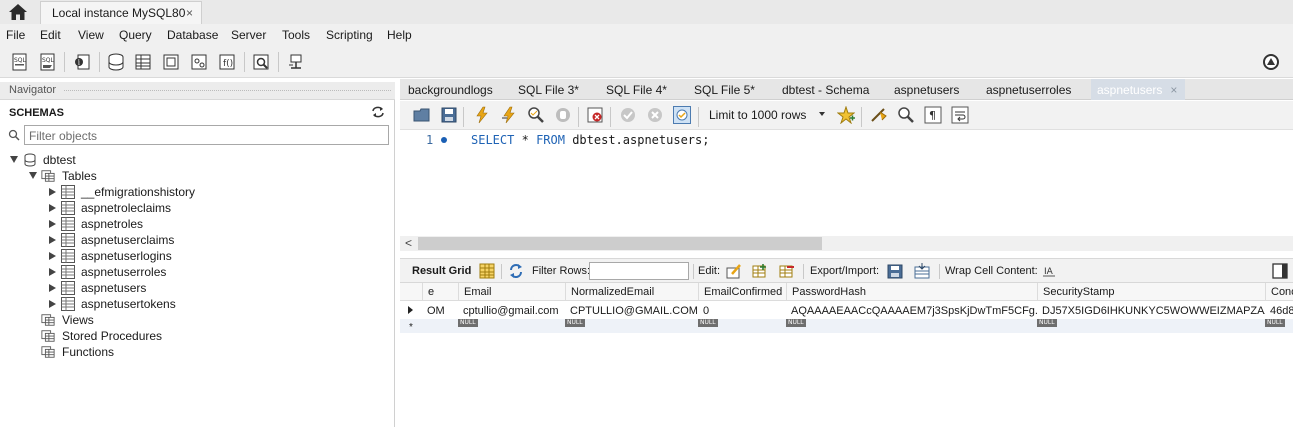 The width and height of the screenshot is (1293, 427). Describe the element at coordinates (631, 292) in the screenshot. I see `column-header-normalizedemail: NormalizedEmail` at that location.